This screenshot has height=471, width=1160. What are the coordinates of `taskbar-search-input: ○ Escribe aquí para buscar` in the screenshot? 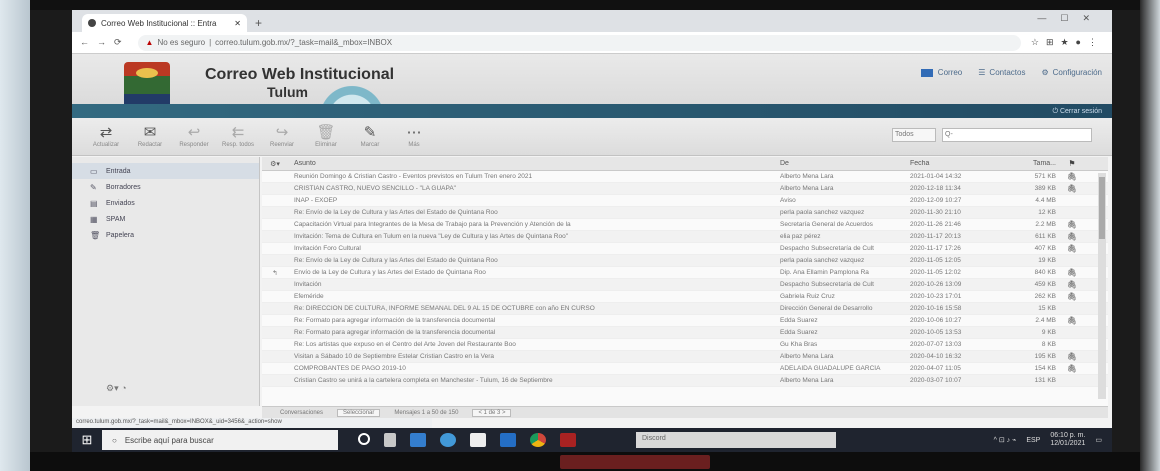 It's located at (220, 440).